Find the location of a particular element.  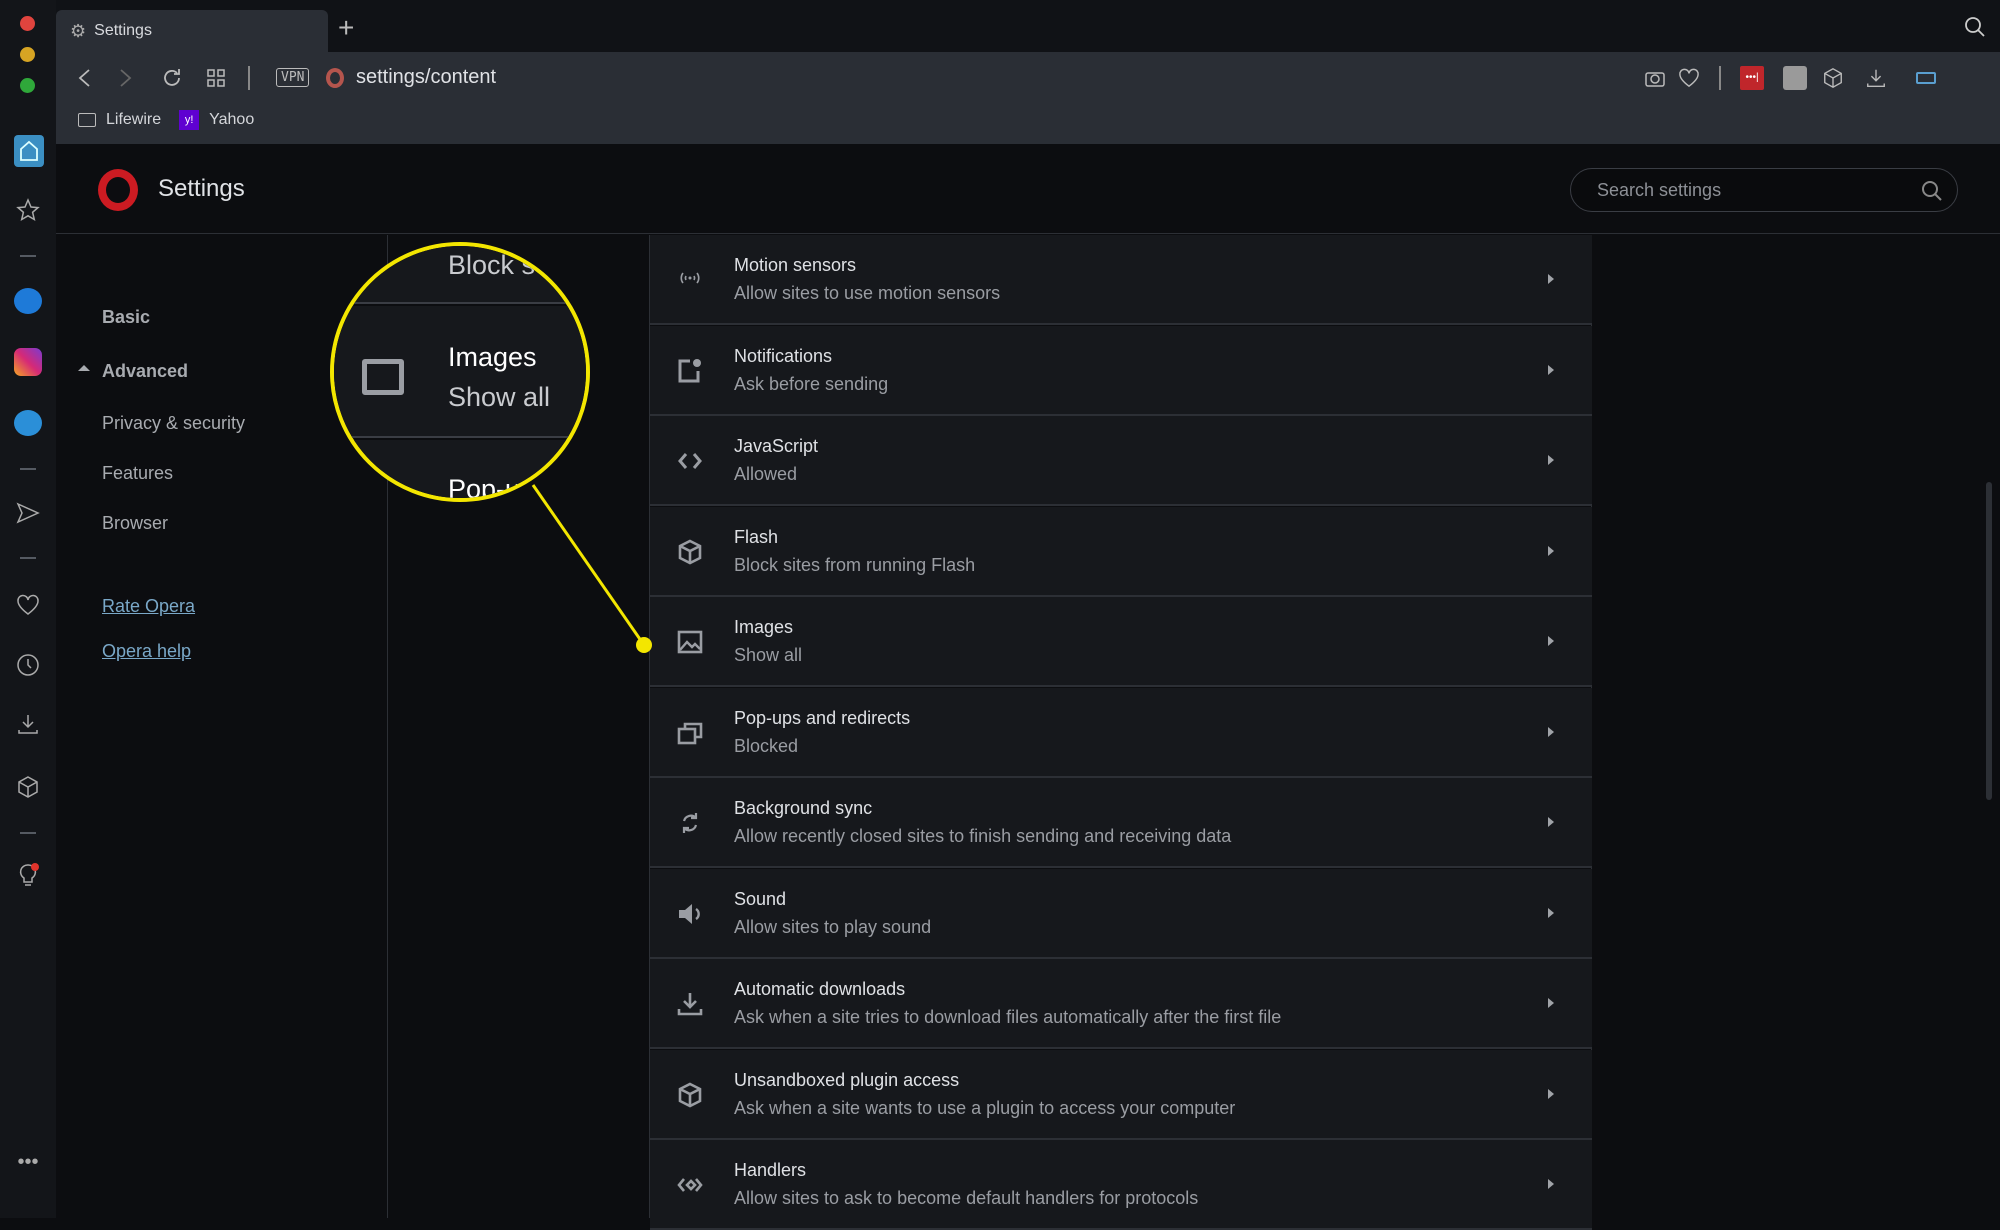

page-title: Settings is located at coordinates (201, 188).